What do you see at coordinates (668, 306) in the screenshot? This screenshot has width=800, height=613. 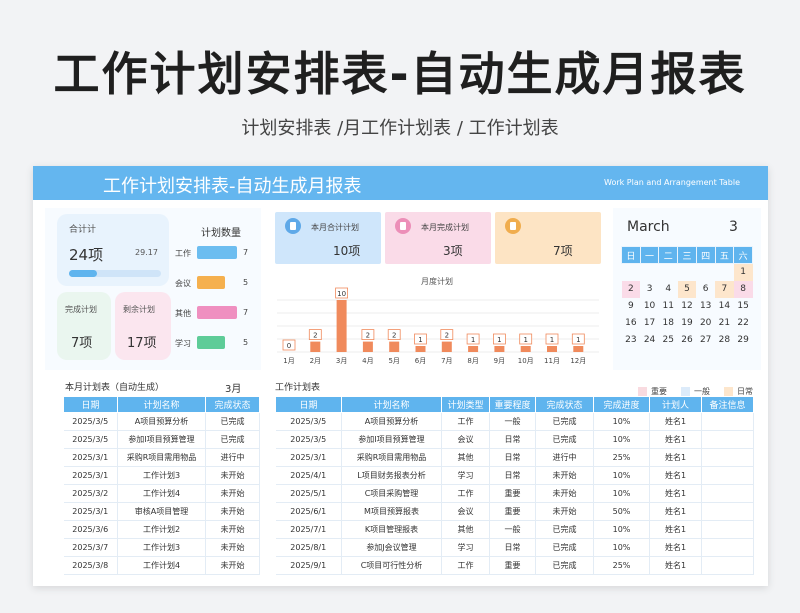 I see `calendar-day-cell: 11` at bounding box center [668, 306].